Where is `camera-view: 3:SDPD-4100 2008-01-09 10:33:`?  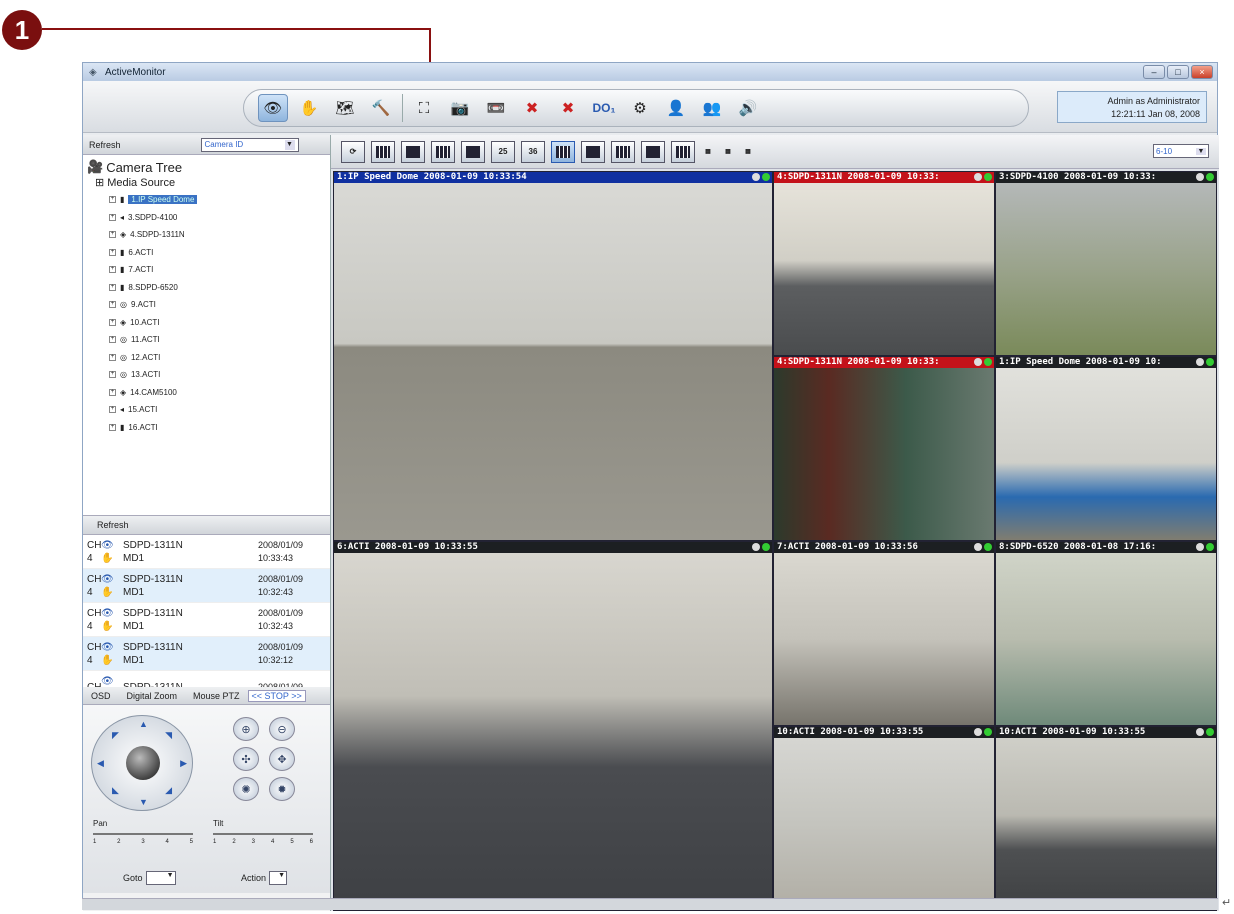
camera-view: 3:SDPD-4100 2008-01-09 10:33: is located at coordinates (1106, 263).